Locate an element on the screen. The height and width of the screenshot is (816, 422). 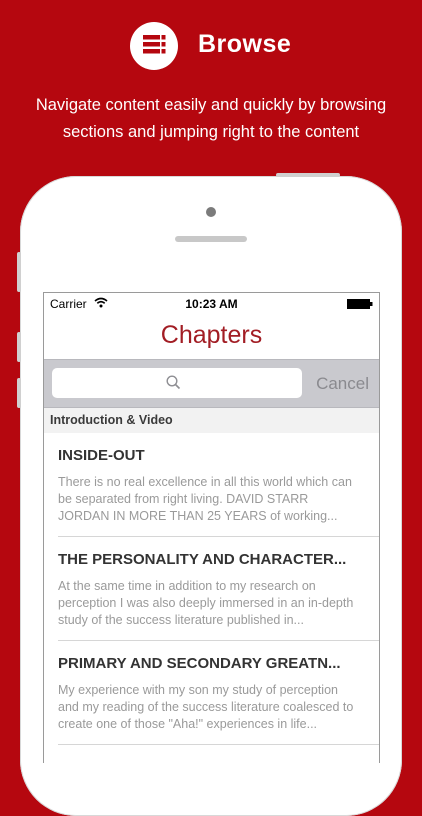
page-title: Chapters is located at coordinates (211, 335).